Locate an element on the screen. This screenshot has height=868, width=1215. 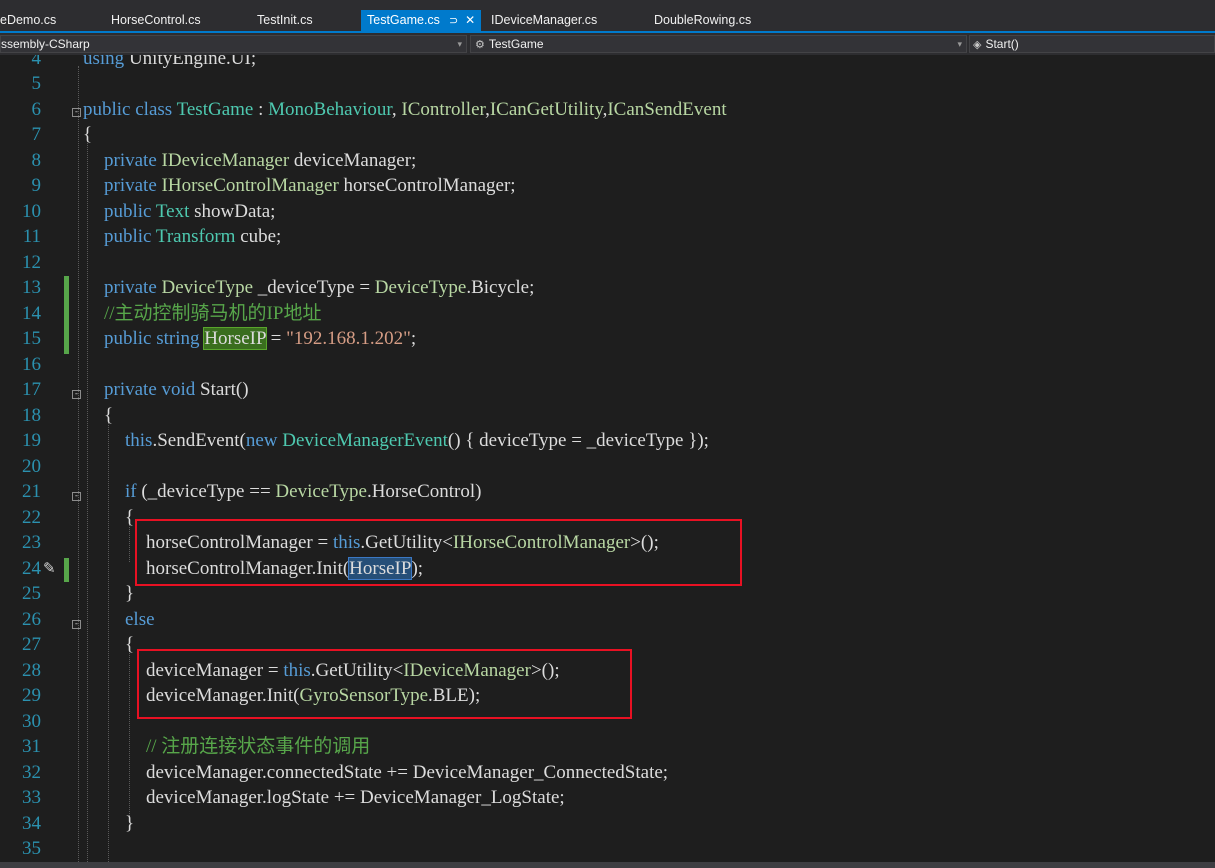
line-number: 20 is located at coordinates (31, 466).